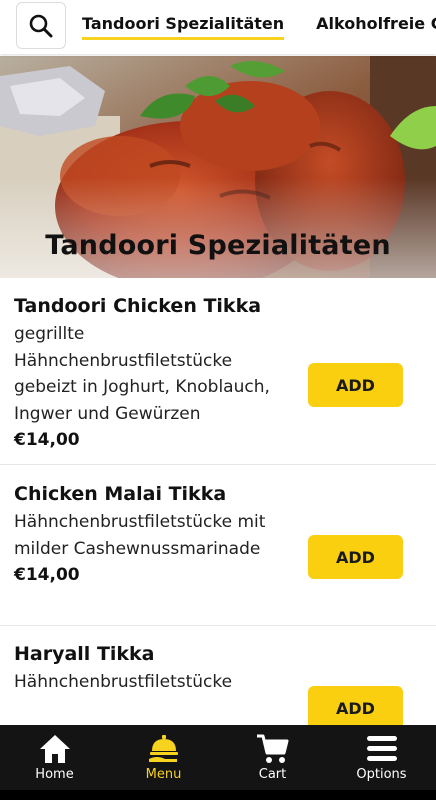 The width and height of the screenshot is (436, 800). I want to click on item-name: Tandoori Chicken Tikka, so click(138, 306).